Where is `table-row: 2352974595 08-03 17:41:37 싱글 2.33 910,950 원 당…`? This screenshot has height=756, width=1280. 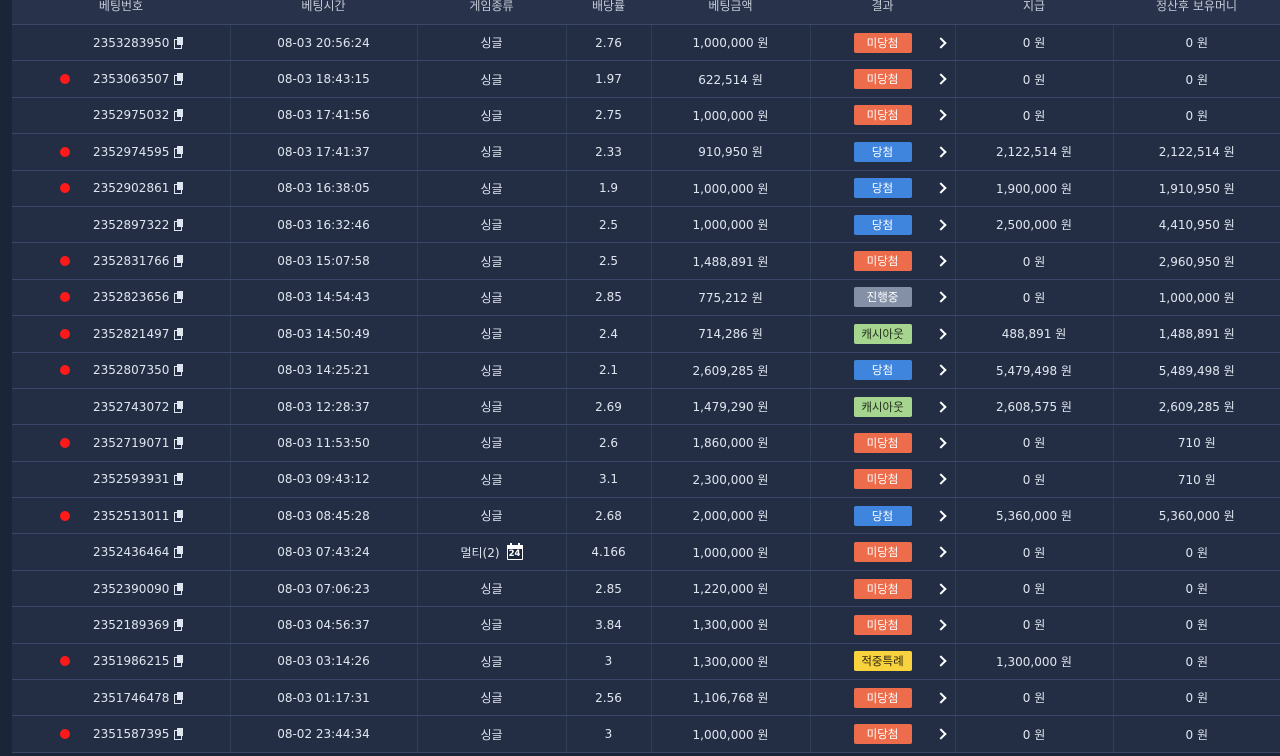 table-row: 2352974595 08-03 17:41:37 싱글 2.33 910,950 원 당… is located at coordinates (646, 152).